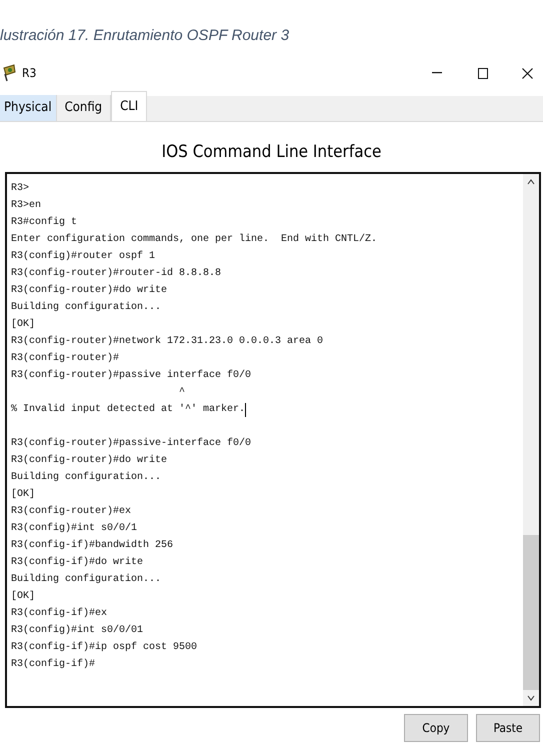  What do you see at coordinates (128, 409) in the screenshot?
I see `terminal-line: % Invalid input detected at '^' marker.` at bounding box center [128, 409].